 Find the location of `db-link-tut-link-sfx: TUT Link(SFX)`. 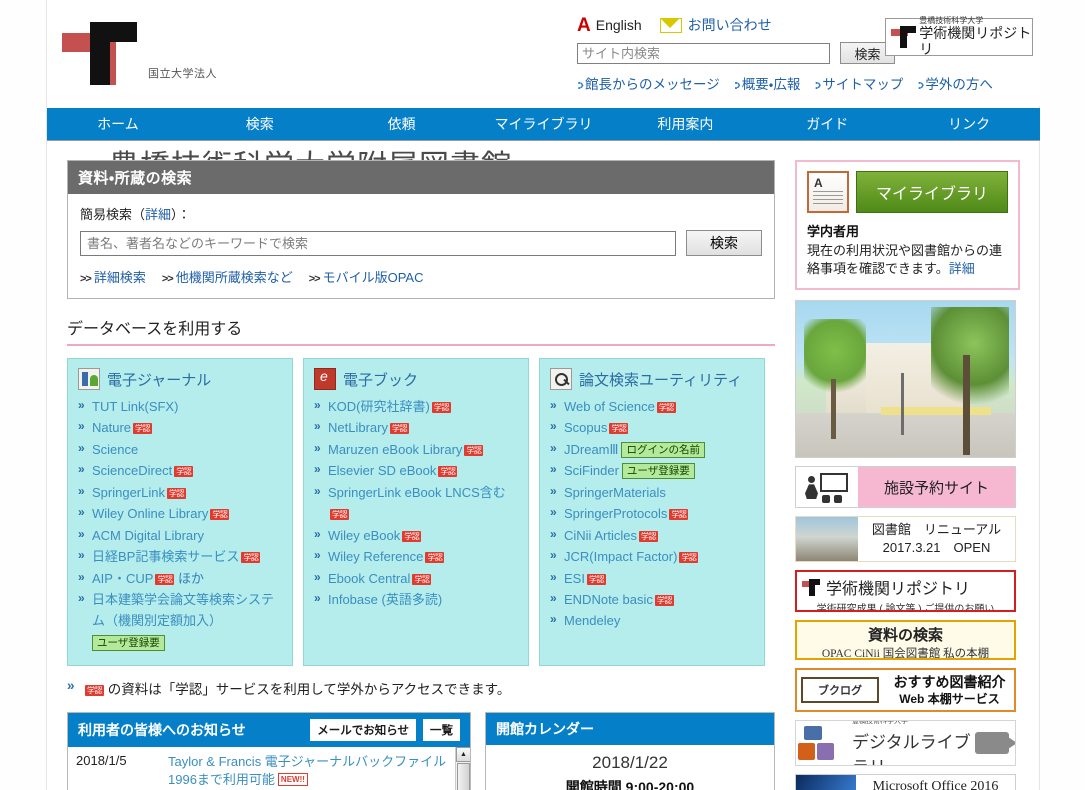

db-link-tut-link-sfx: TUT Link(SFX) is located at coordinates (135, 406).